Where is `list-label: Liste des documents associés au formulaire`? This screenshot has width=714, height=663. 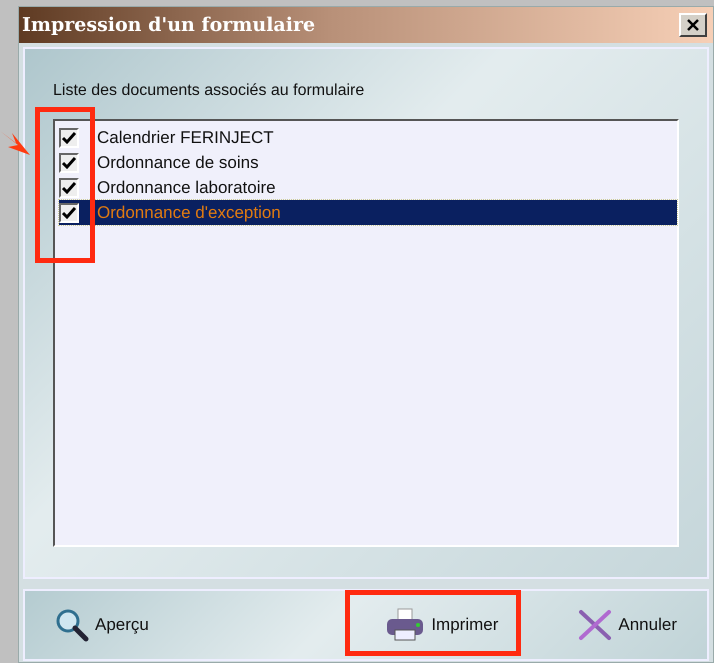
list-label: Liste des documents associés au formulaire is located at coordinates (209, 91).